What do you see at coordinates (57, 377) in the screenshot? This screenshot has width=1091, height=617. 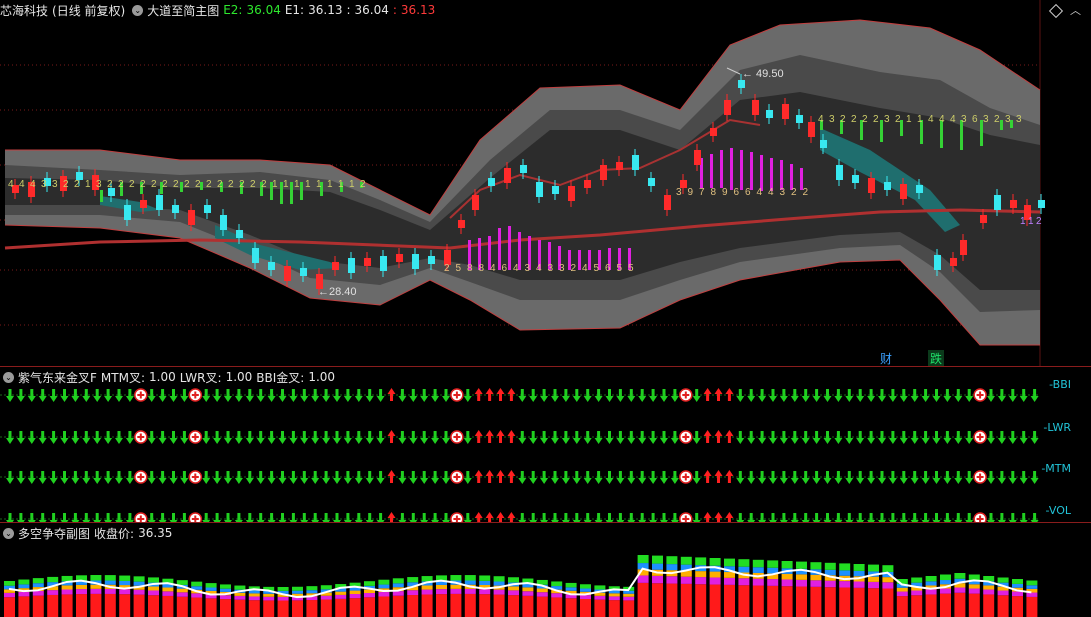 I see `signal-title: 紫气东来金叉F` at bounding box center [57, 377].